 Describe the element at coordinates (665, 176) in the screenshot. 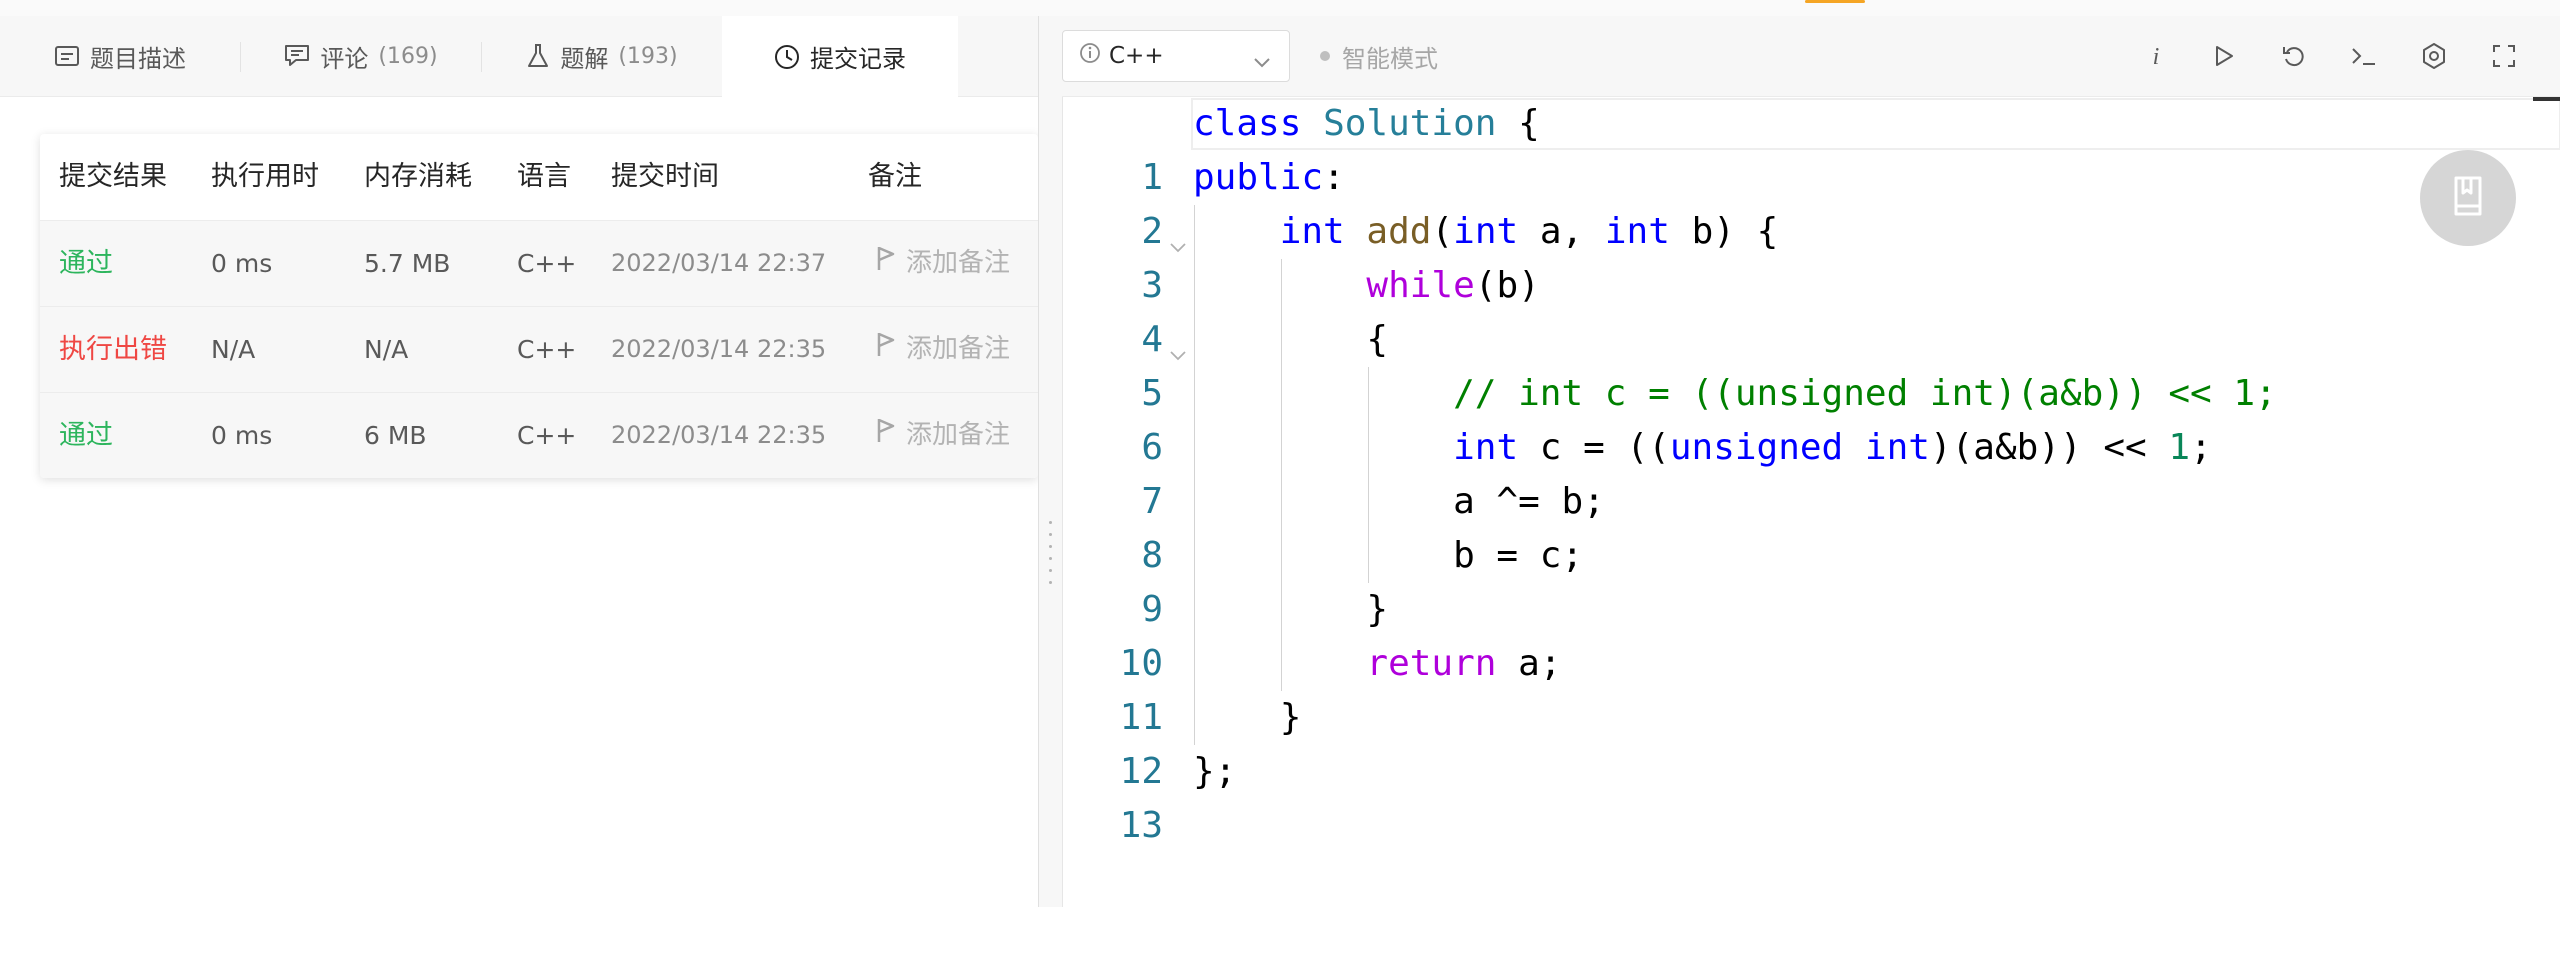

I see `header-time: 提交时间` at that location.